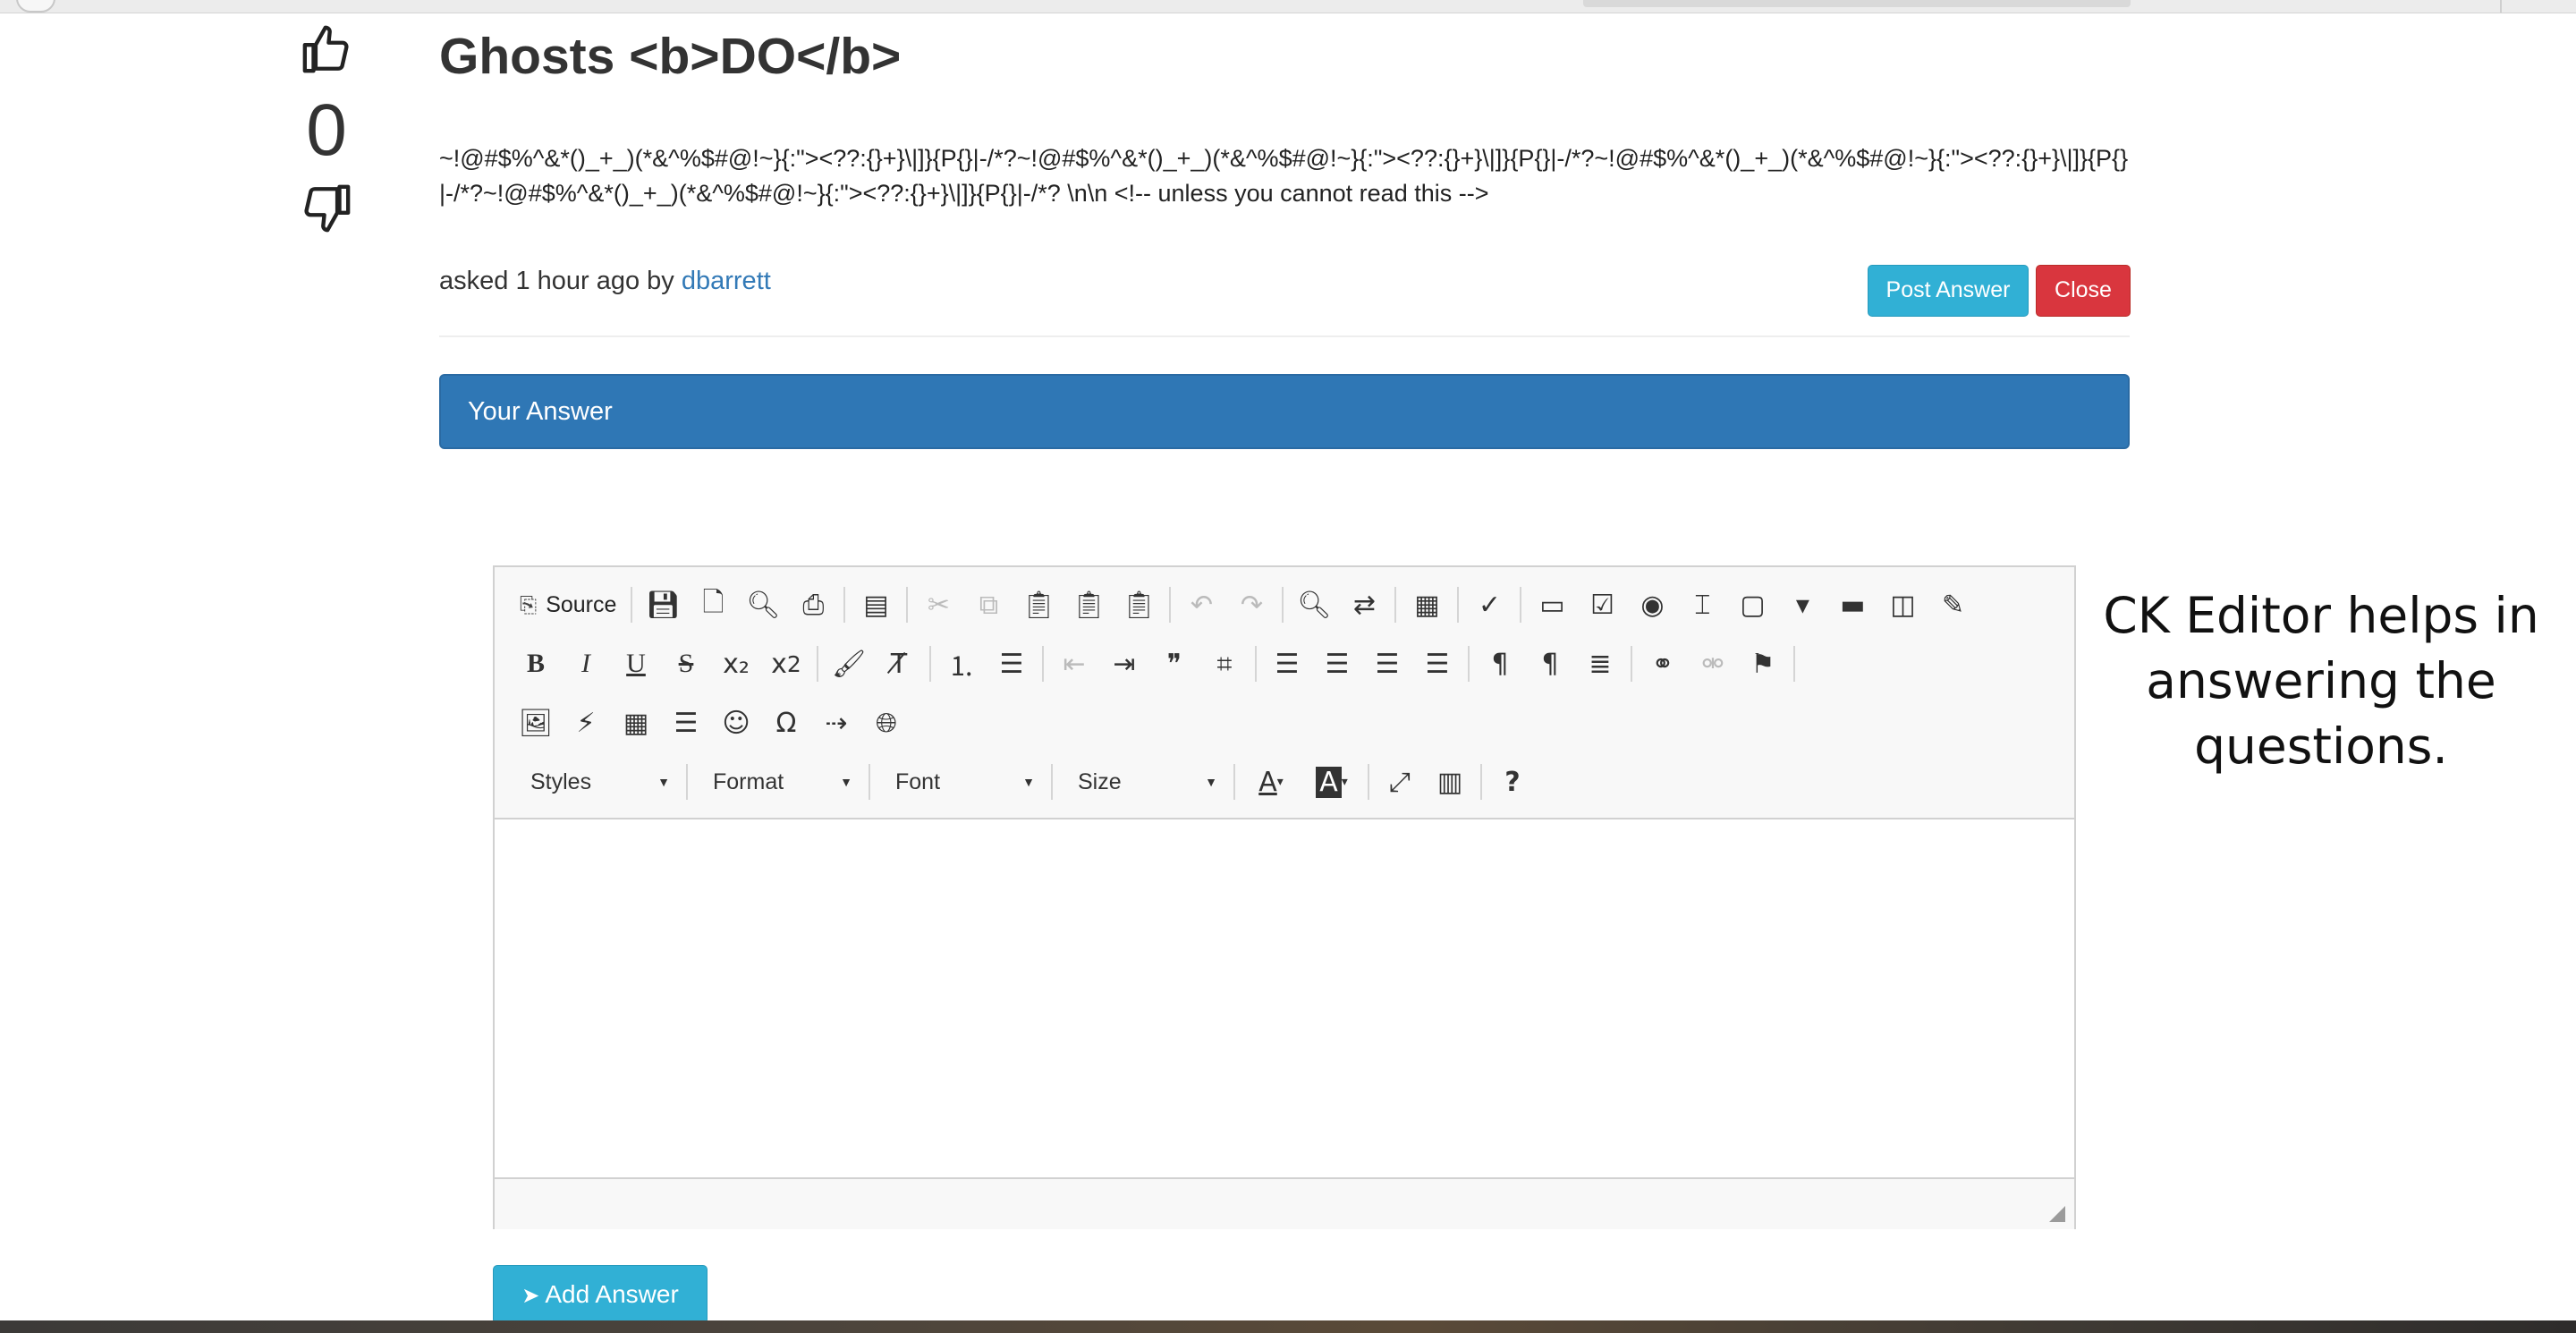  Describe the element at coordinates (536, 723) in the screenshot. I see `image-icon: 🖼︎` at that location.